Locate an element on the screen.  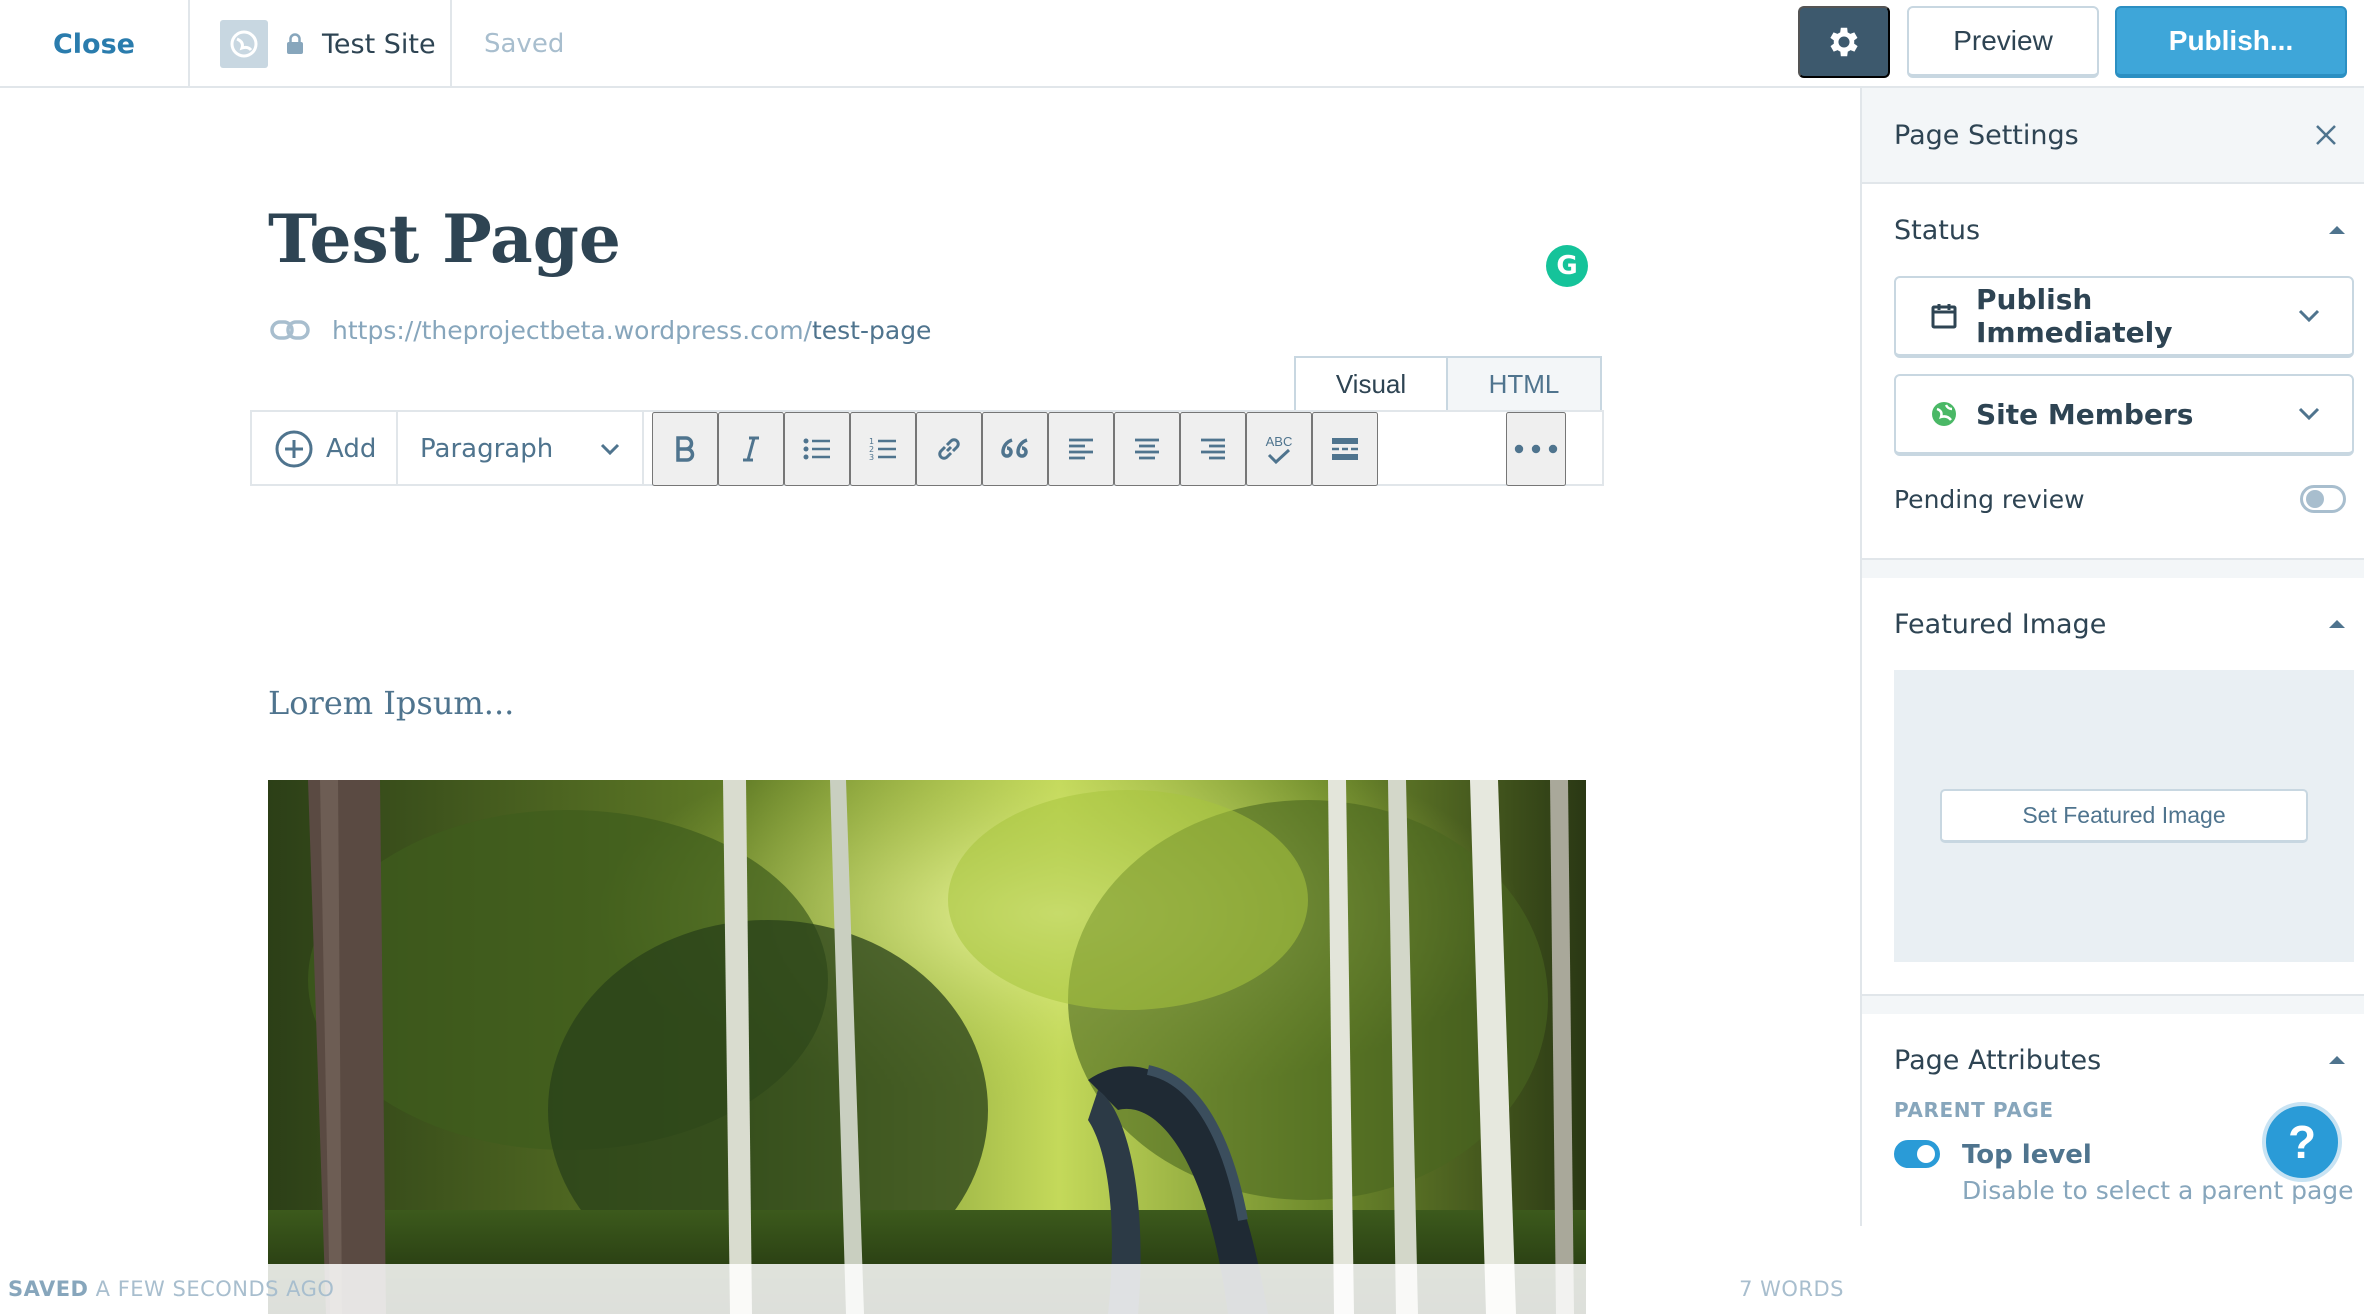
read-more-button is located at coordinates (1345, 449).